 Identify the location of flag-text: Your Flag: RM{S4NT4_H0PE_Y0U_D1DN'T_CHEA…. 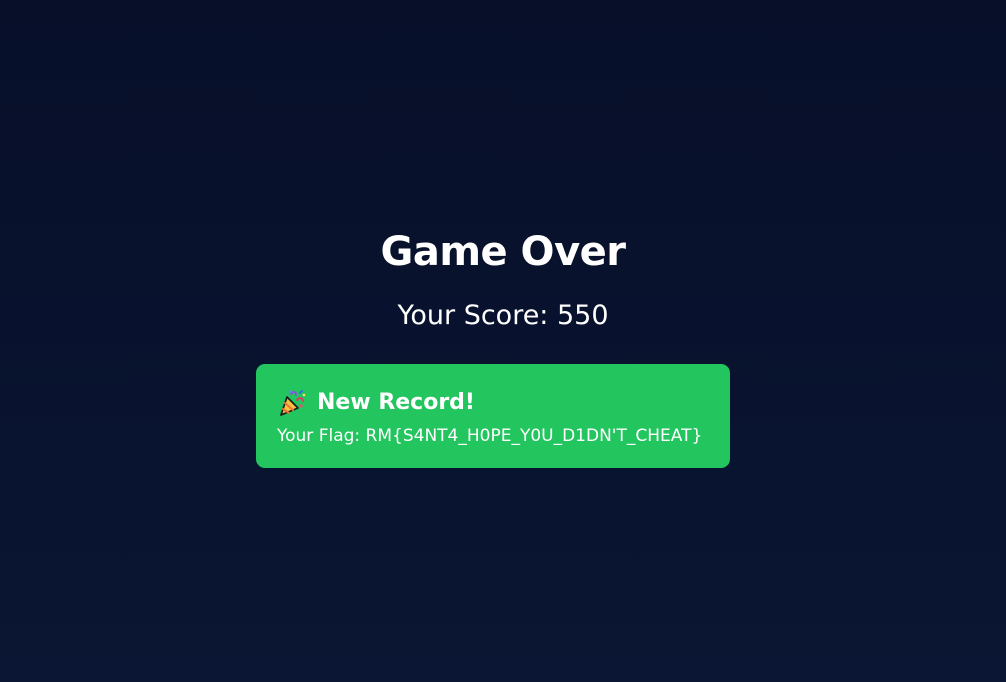
(490, 436).